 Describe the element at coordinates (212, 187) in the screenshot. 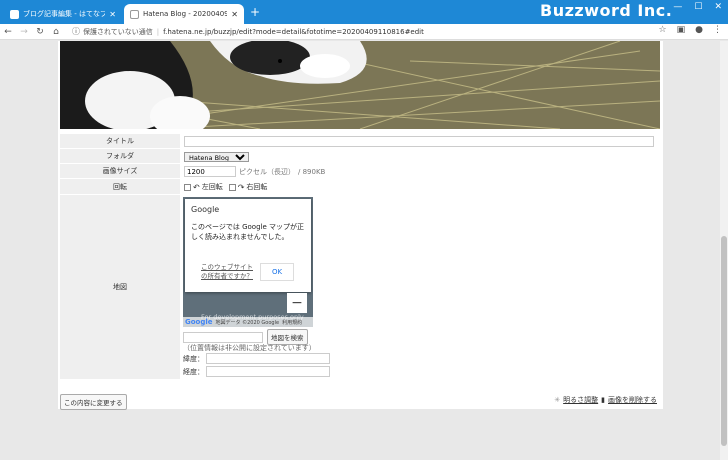

I see `rotate-left-label: 左回転` at that location.